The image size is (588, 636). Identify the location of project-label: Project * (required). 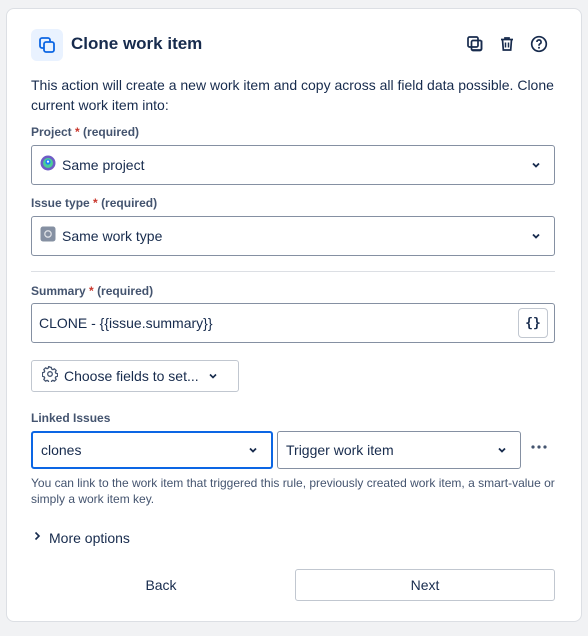
(85, 132).